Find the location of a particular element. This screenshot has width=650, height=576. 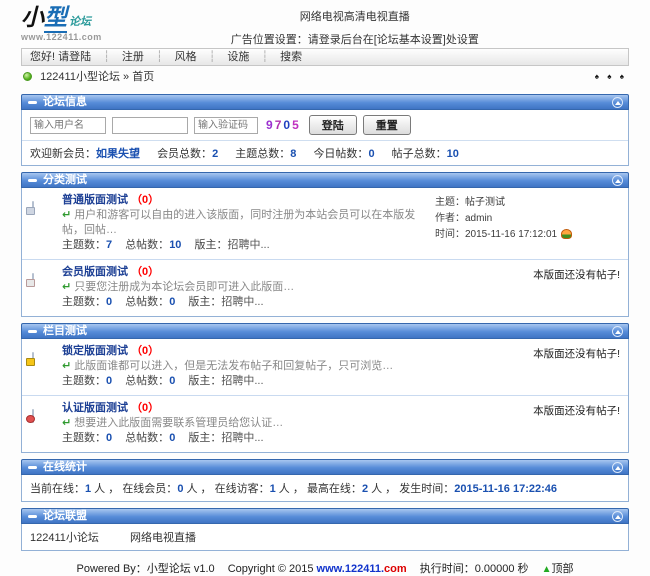

top-nav: 您好! 请登陆 ┆ 注册 ┆ 风格 ┆ 设施 ┆ 搜索 is located at coordinates (325, 57).